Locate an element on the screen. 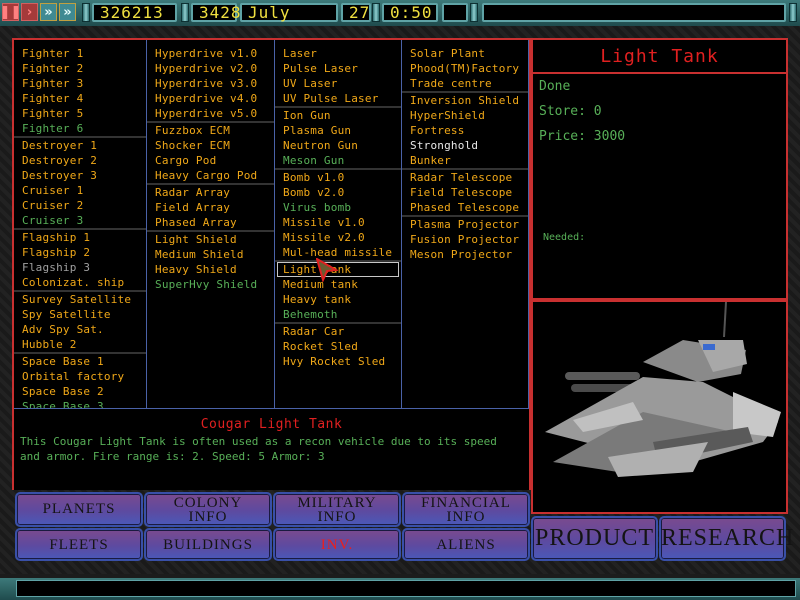 This screenshot has height=600, width=800. inventory-item: Bomb v1.0 is located at coordinates (338, 177).